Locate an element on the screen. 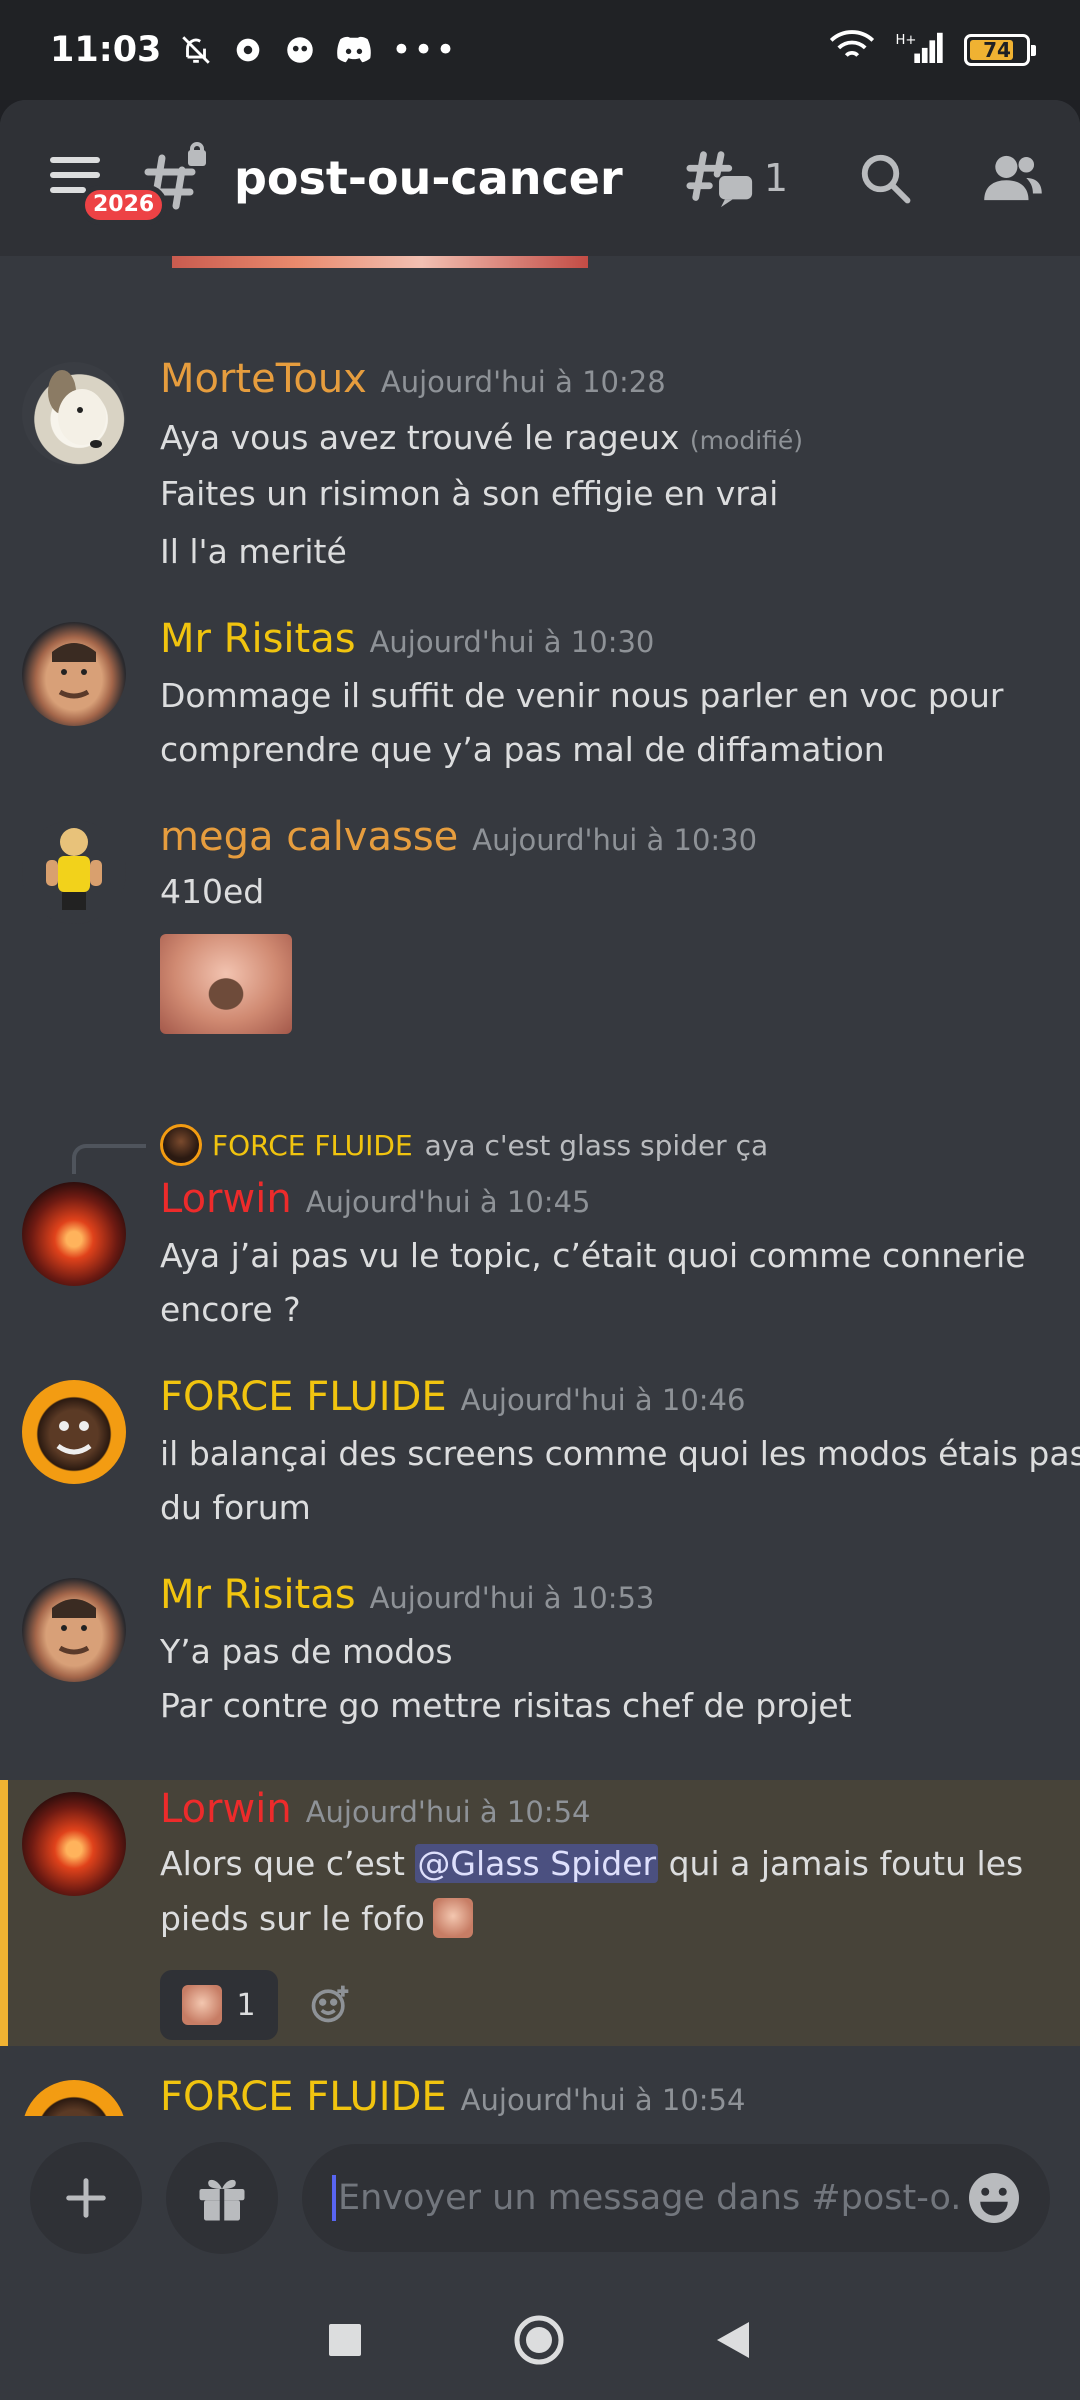  bell-off-icon is located at coordinates (196, 50).